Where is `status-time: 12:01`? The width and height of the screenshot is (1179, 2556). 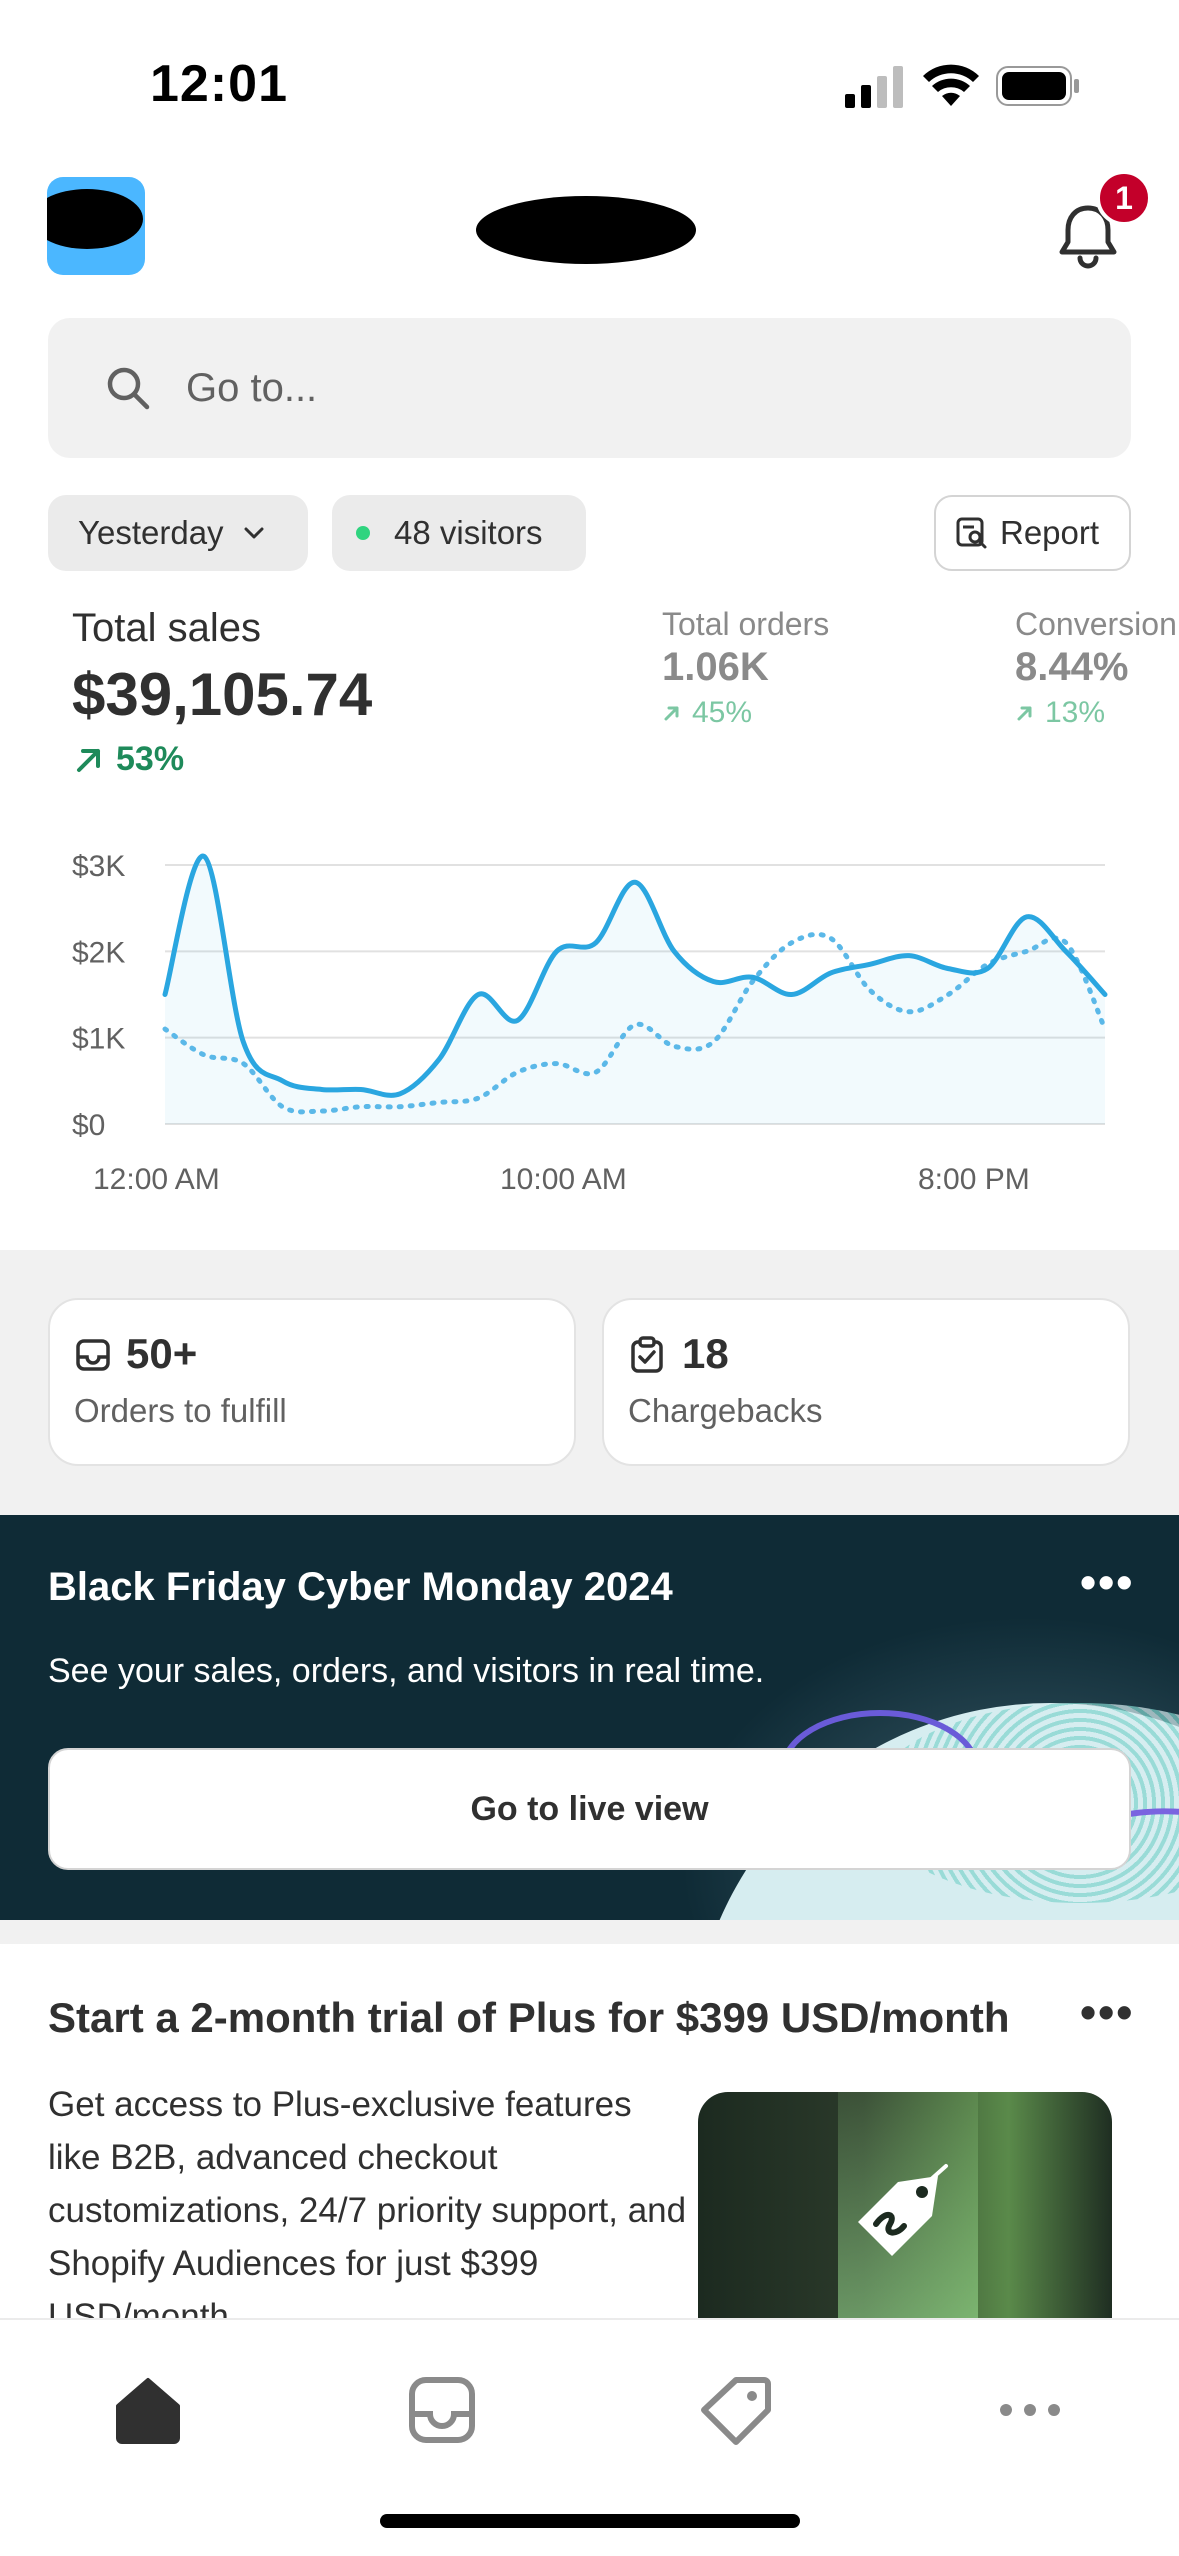 status-time: 12:01 is located at coordinates (219, 84).